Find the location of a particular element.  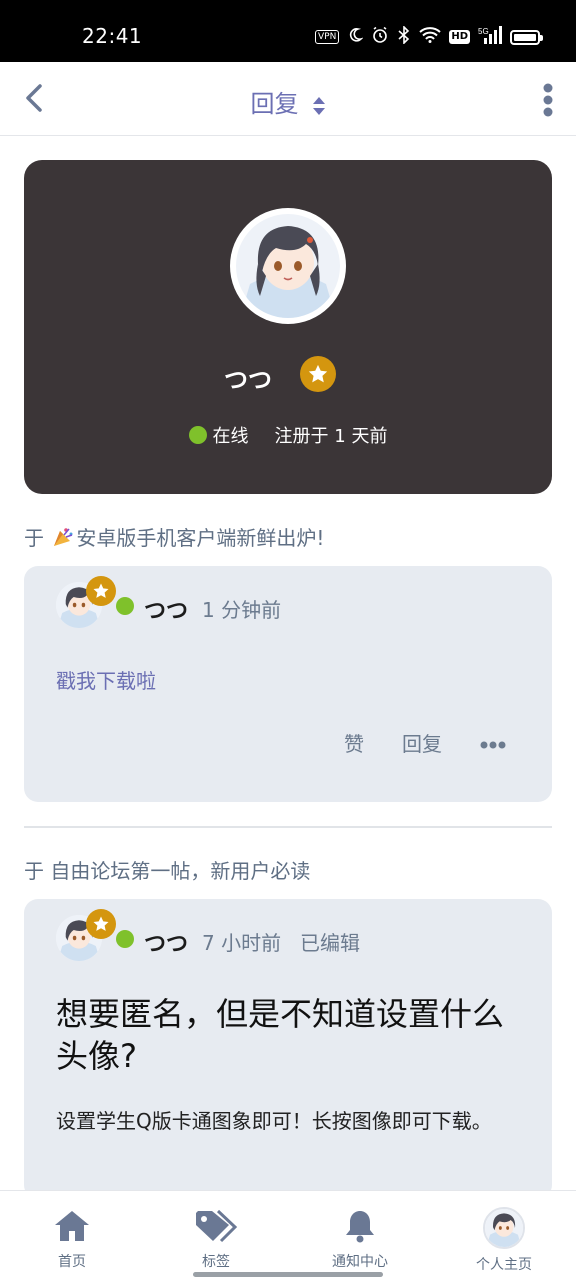

like-button: 赞 is located at coordinates (354, 742).